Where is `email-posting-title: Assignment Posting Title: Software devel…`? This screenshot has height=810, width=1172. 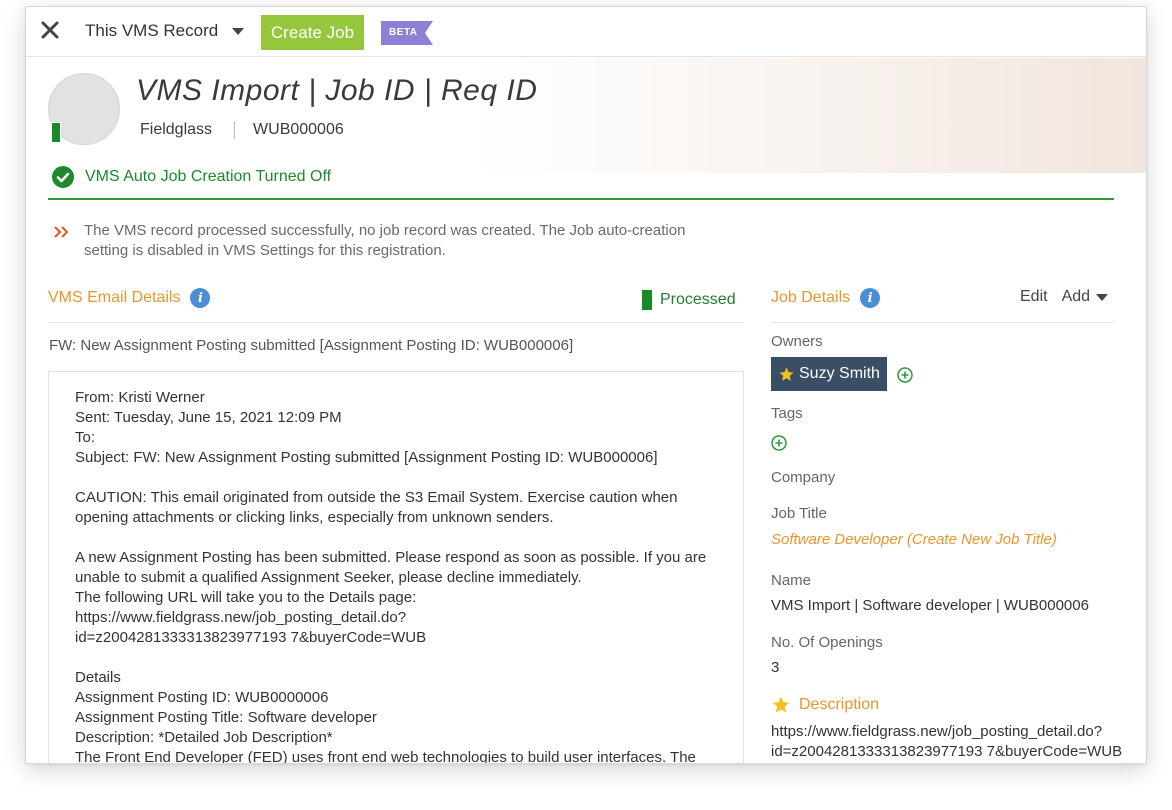 email-posting-title: Assignment Posting Title: Software devel… is located at coordinates (226, 717).